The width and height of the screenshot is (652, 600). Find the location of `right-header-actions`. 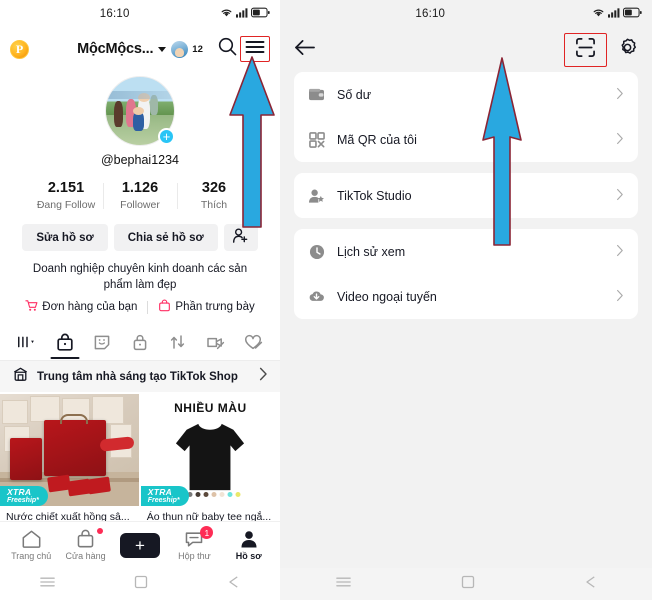

right-header-actions is located at coordinates (601, 50).